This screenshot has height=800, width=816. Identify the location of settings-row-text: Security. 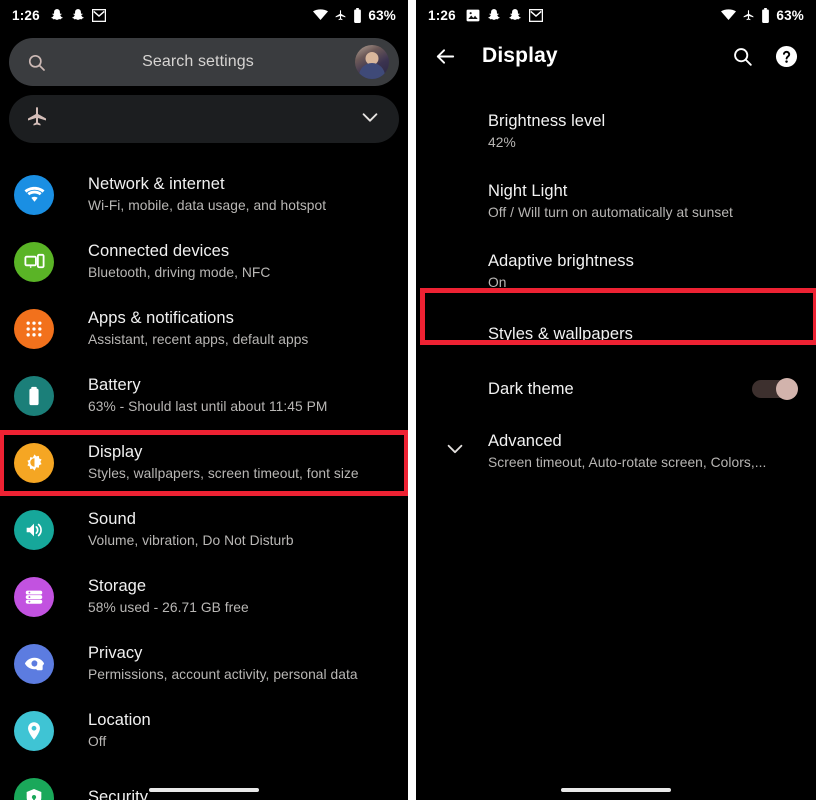
(118, 793).